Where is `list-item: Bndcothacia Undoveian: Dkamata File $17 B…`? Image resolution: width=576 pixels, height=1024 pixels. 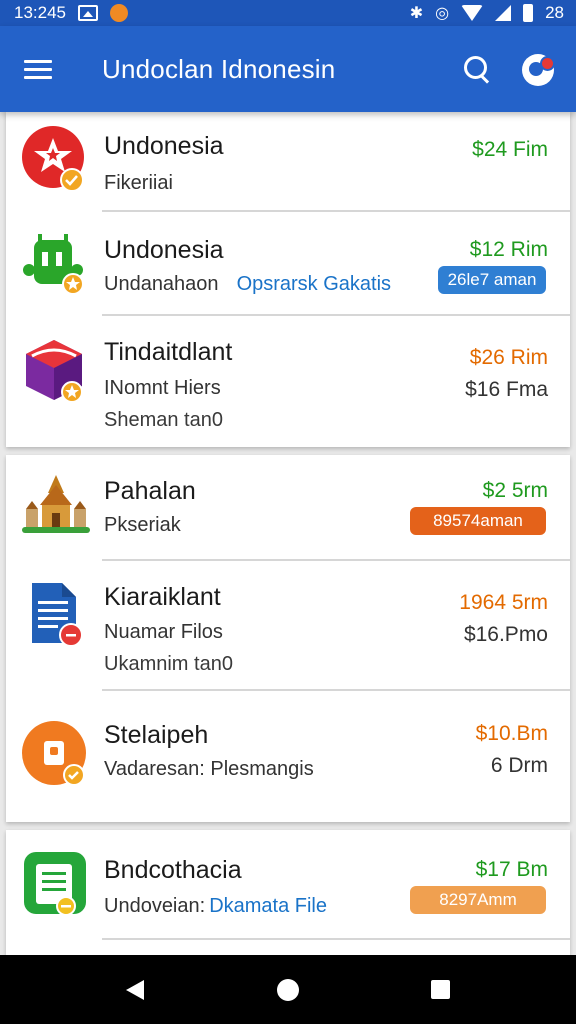
list-item: Bndcothacia Undoveian: Dkamata File $17 B… is located at coordinates (288, 885).